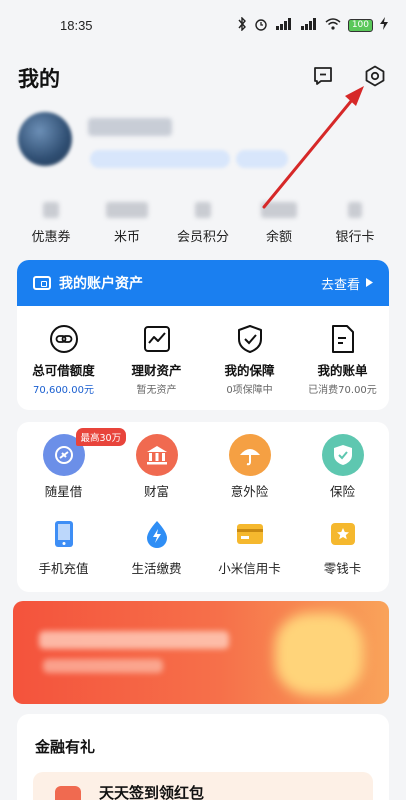 The image size is (406, 800). I want to click on service-insurance: 保险, so click(343, 467).